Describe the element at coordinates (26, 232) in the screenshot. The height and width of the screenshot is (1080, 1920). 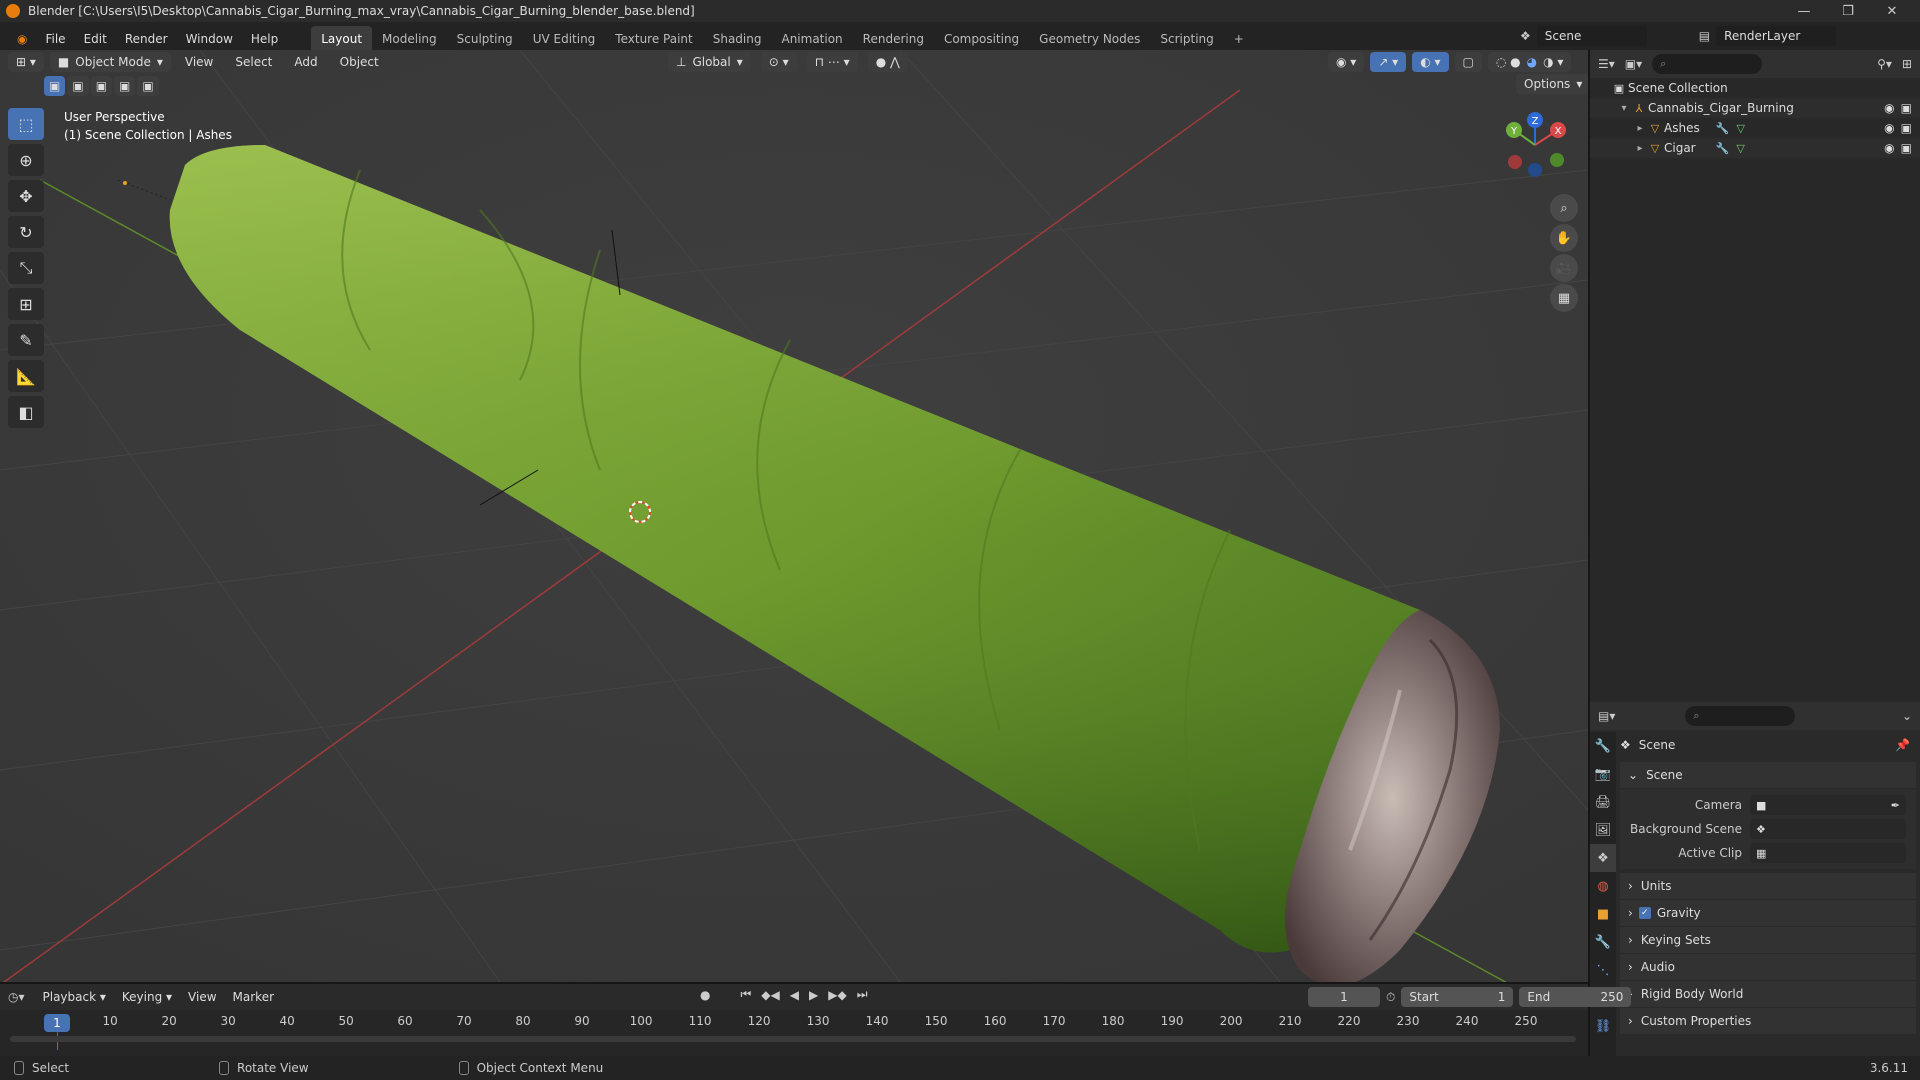
I see `rotate-tool: ↻` at that location.